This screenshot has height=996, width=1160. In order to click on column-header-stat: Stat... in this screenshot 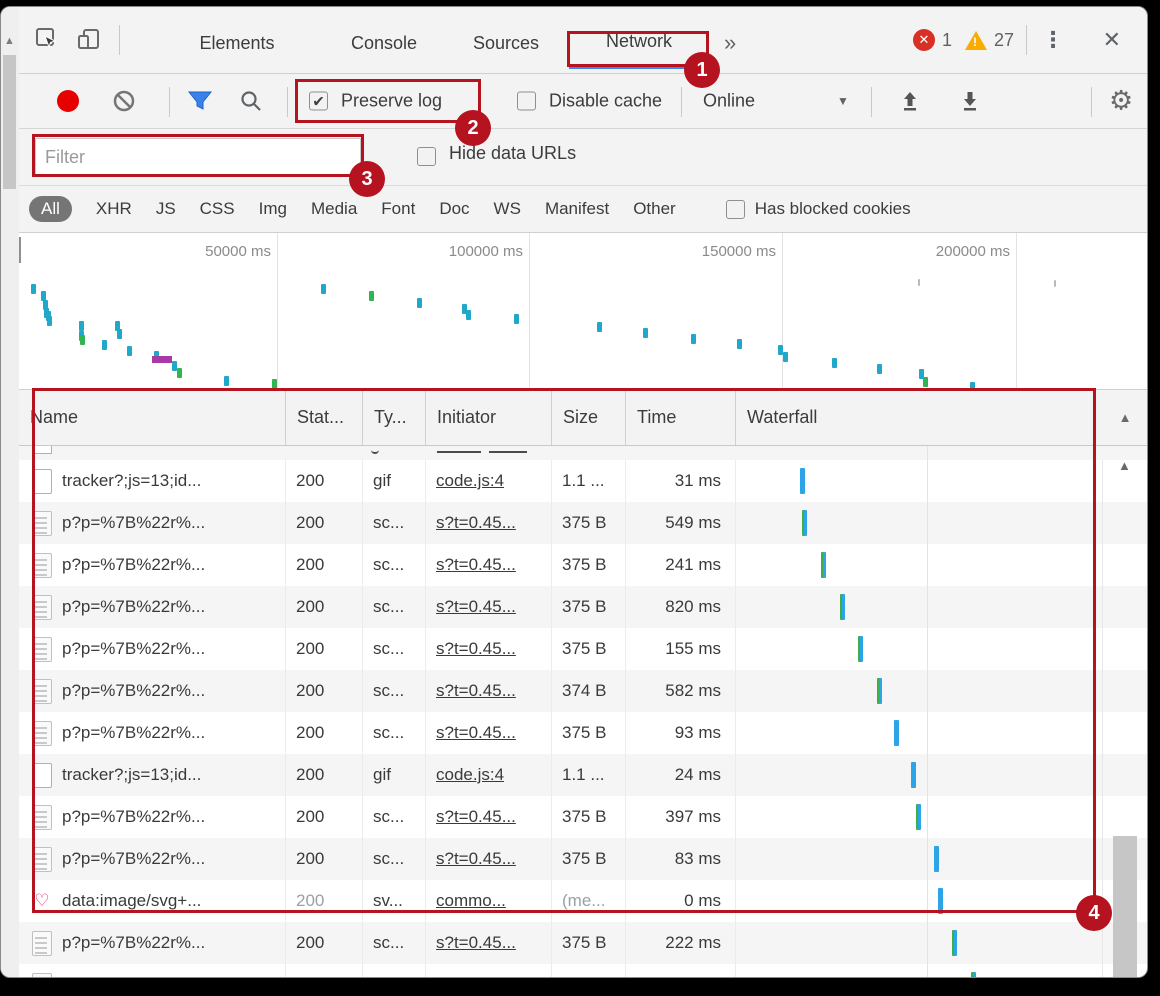, I will do `click(324, 417)`.